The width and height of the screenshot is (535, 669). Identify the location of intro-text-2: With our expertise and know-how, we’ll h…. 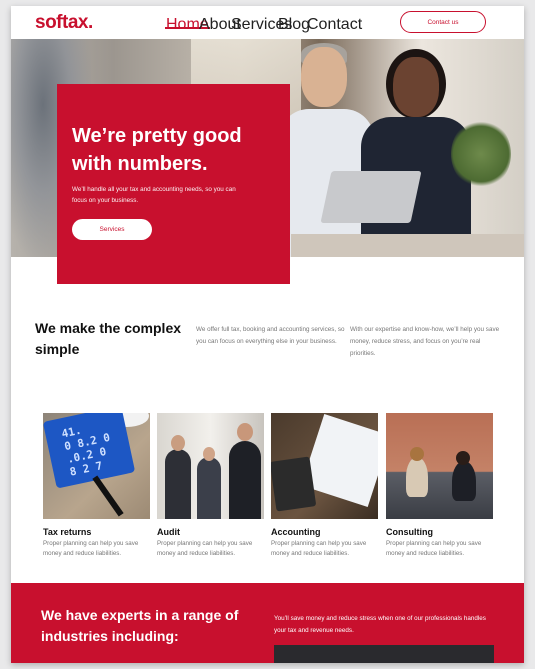
(425, 341).